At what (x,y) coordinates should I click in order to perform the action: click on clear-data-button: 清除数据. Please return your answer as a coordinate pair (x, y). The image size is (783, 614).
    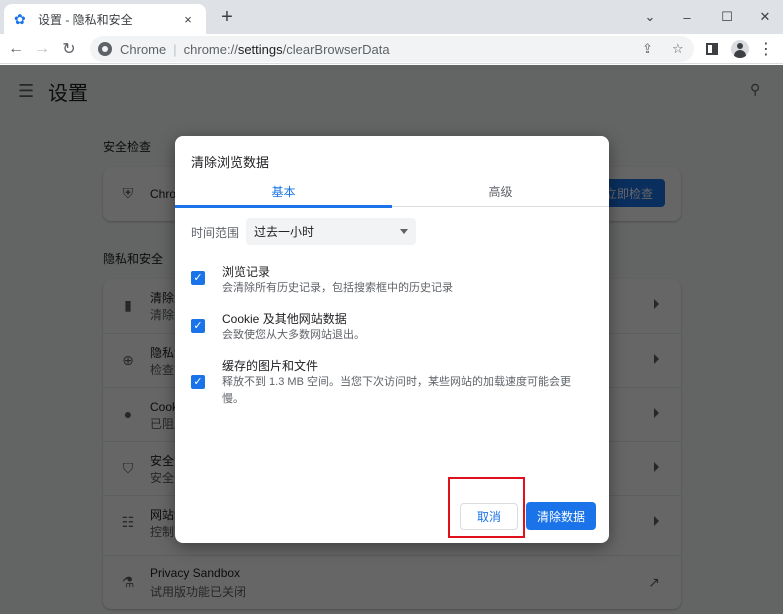
    Looking at the image, I should click on (561, 516).